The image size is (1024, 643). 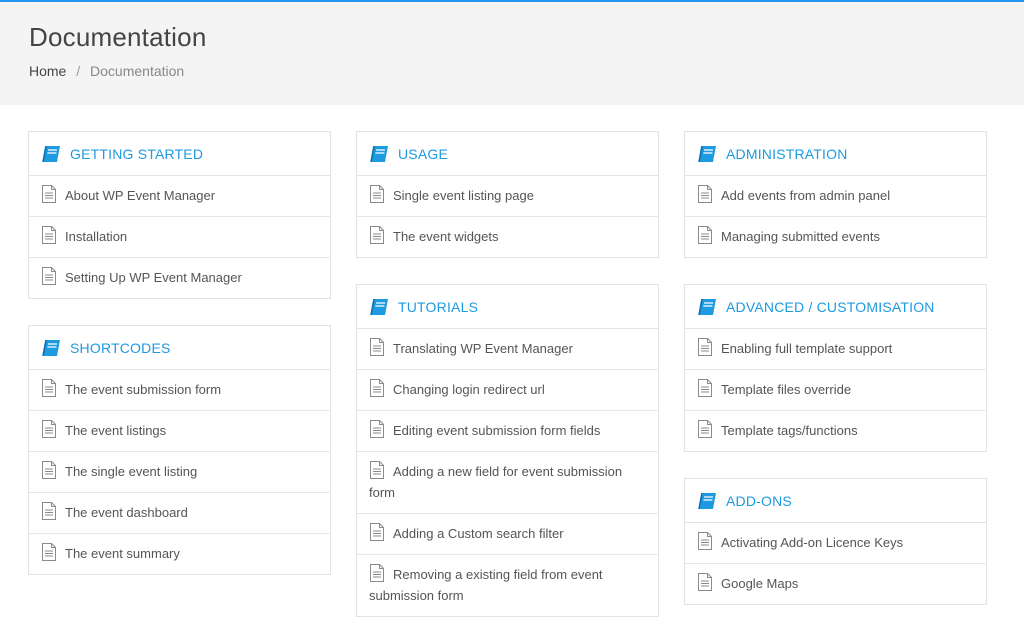 What do you see at coordinates (179, 237) in the screenshot?
I see `doc-link-installation: Installation` at bounding box center [179, 237].